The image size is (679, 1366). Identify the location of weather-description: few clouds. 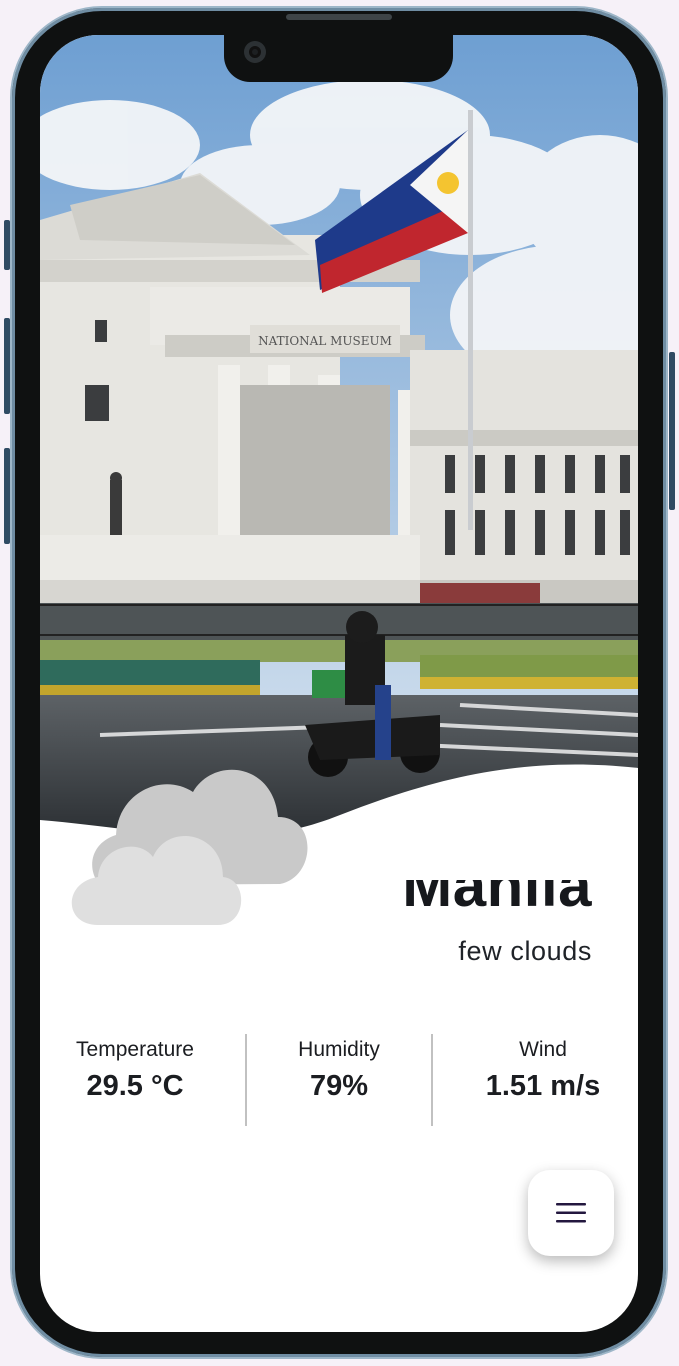
(525, 951).